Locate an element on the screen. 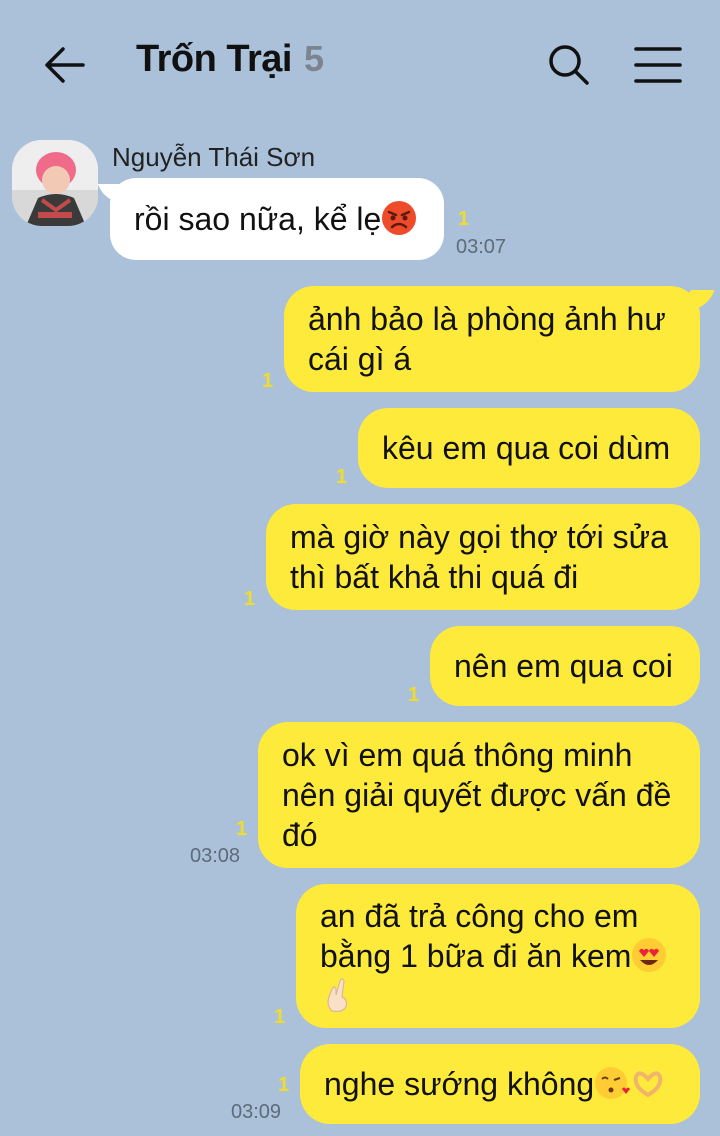 The height and width of the screenshot is (1136, 720). heart-eyes-face-emoji-icon is located at coordinates (649, 955).